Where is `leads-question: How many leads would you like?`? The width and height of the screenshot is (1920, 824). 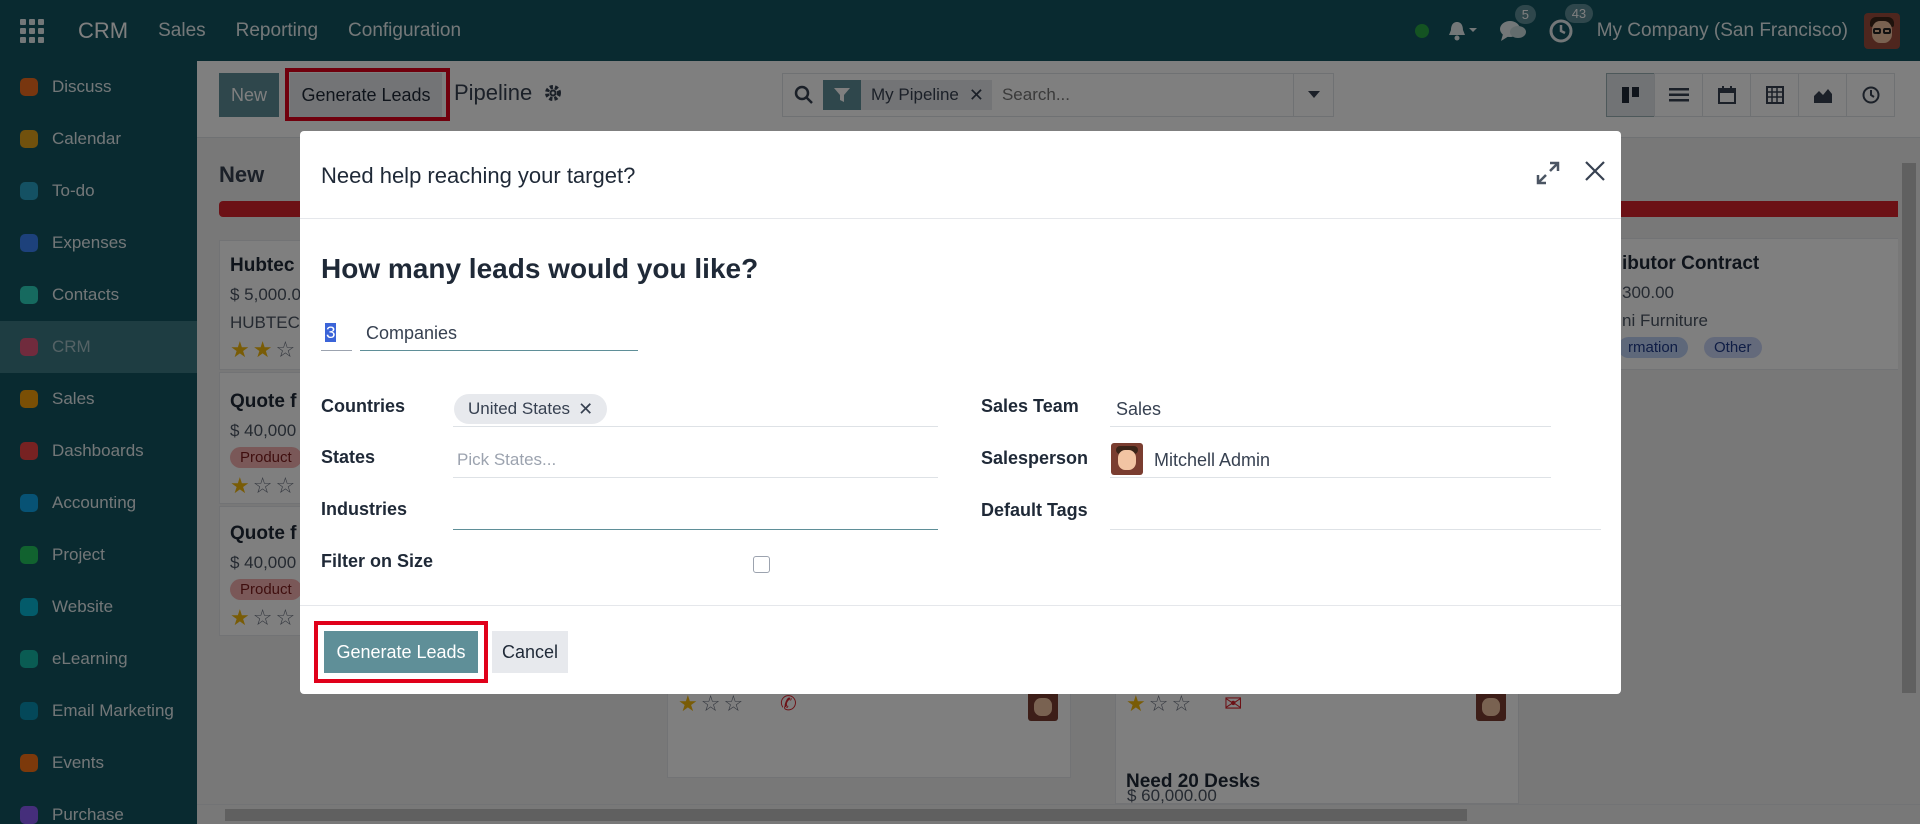
leads-question: How many leads would you like? is located at coordinates (540, 268).